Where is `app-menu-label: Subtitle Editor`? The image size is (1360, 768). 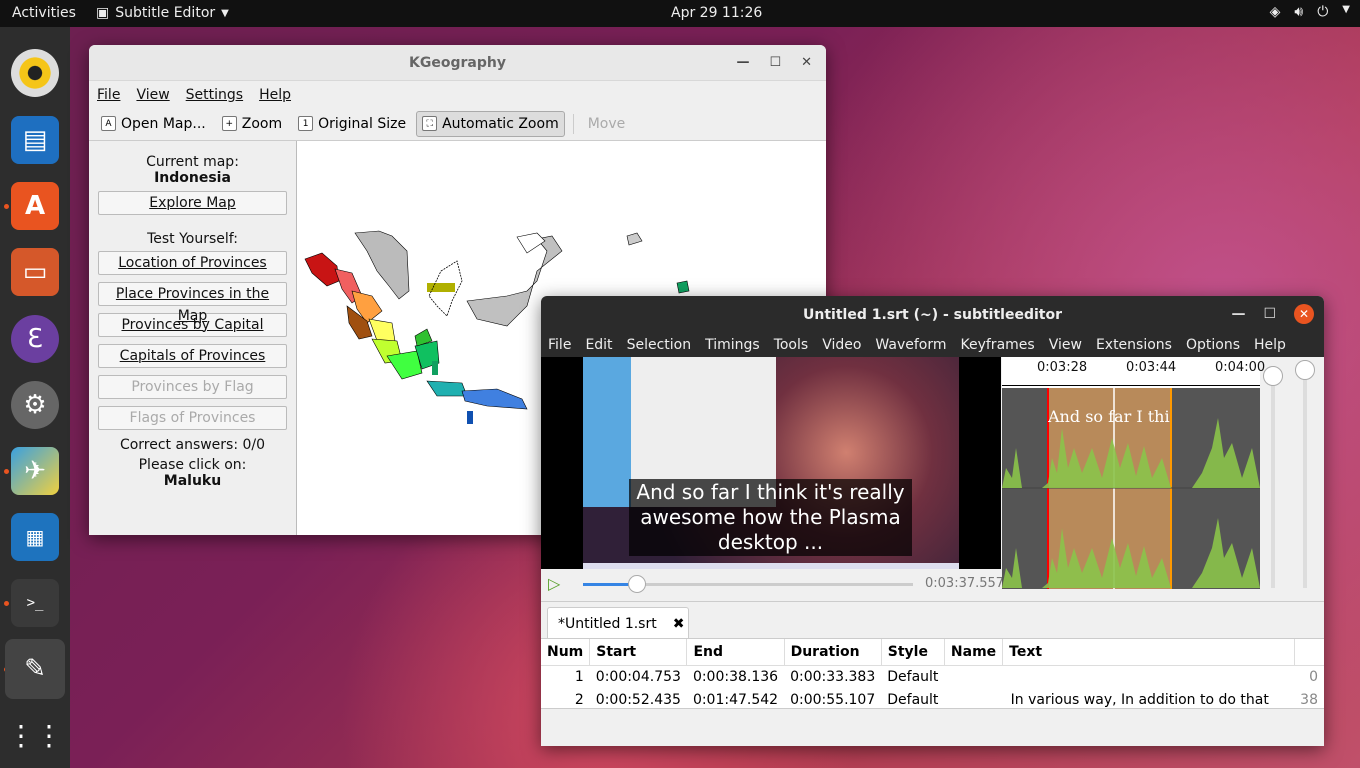
app-menu-label: Subtitle Editor is located at coordinates (165, 13).